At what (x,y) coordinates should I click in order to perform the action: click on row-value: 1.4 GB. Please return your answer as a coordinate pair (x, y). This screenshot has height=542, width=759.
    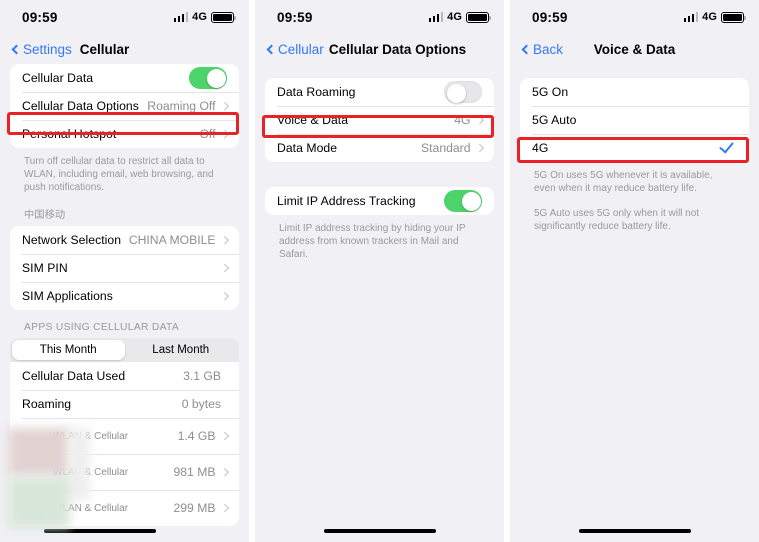
    Looking at the image, I should click on (196, 436).